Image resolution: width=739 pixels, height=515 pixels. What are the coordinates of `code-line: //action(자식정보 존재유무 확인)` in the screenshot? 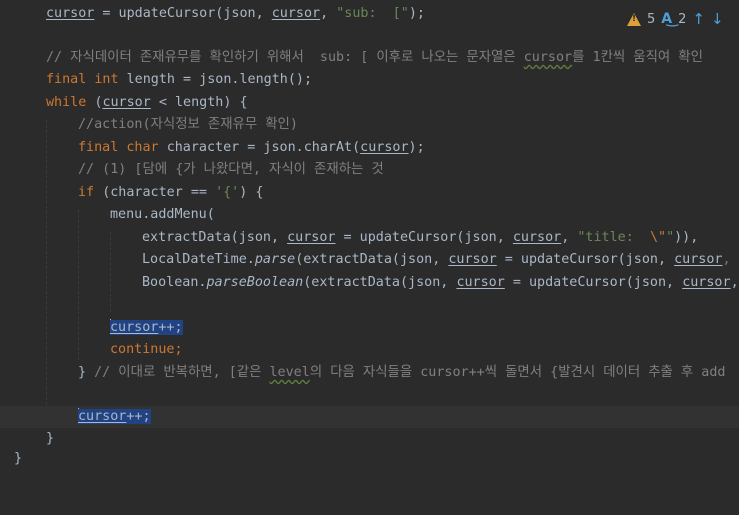 It's located at (369, 125).